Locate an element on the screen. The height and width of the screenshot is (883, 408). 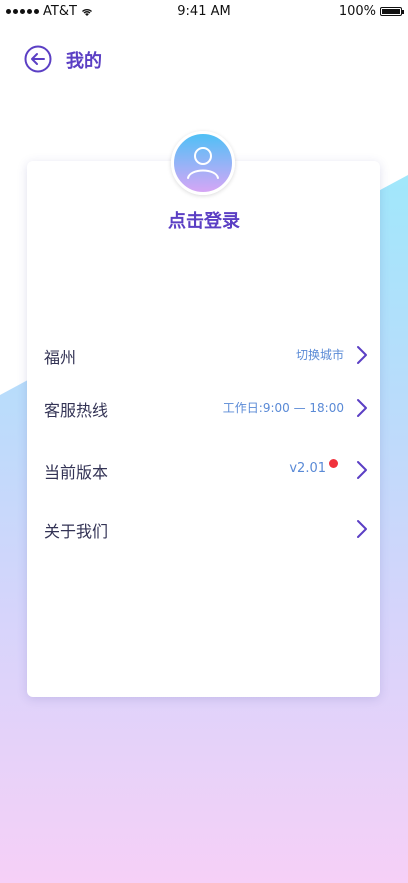
menu-item-city: 福州 切换城市 is located at coordinates (207, 355).